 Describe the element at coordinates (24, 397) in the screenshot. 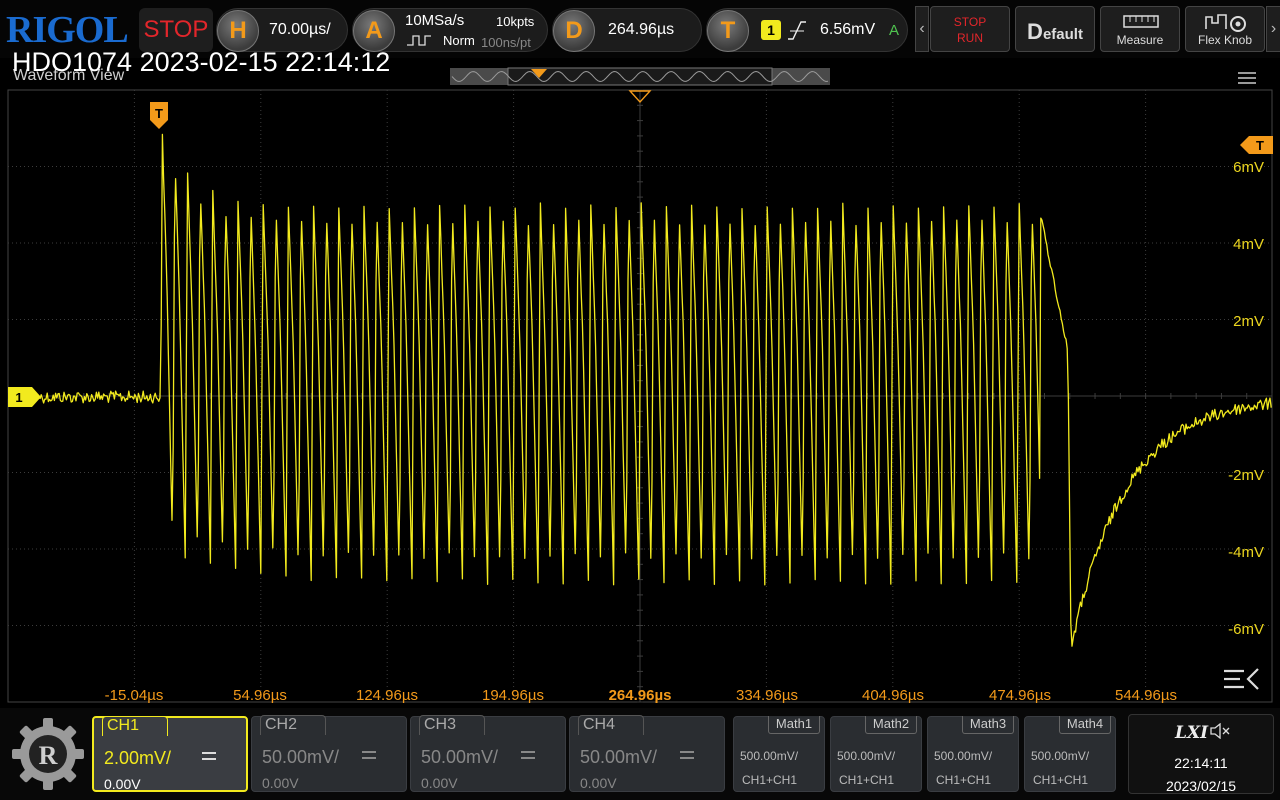

I see `ch1-offset-marker: 1` at that location.